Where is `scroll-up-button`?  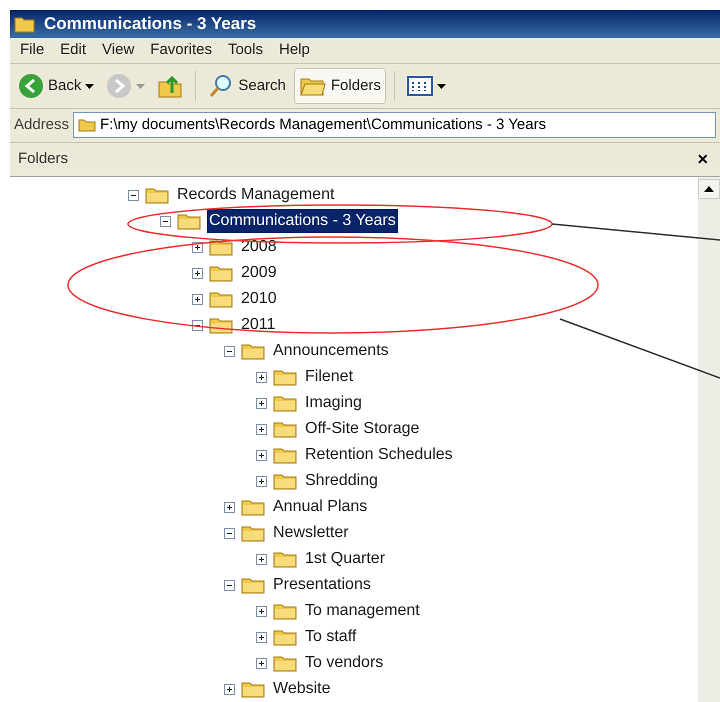
scroll-up-button is located at coordinates (709, 189).